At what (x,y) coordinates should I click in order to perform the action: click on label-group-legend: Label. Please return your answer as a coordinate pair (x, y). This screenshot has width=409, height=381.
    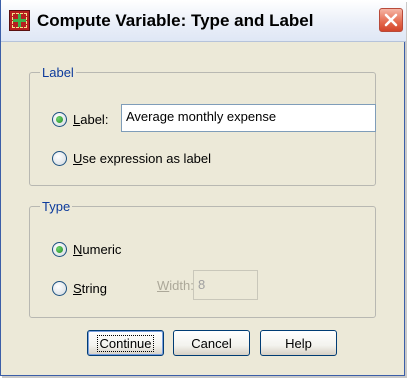
    Looking at the image, I should click on (58, 72).